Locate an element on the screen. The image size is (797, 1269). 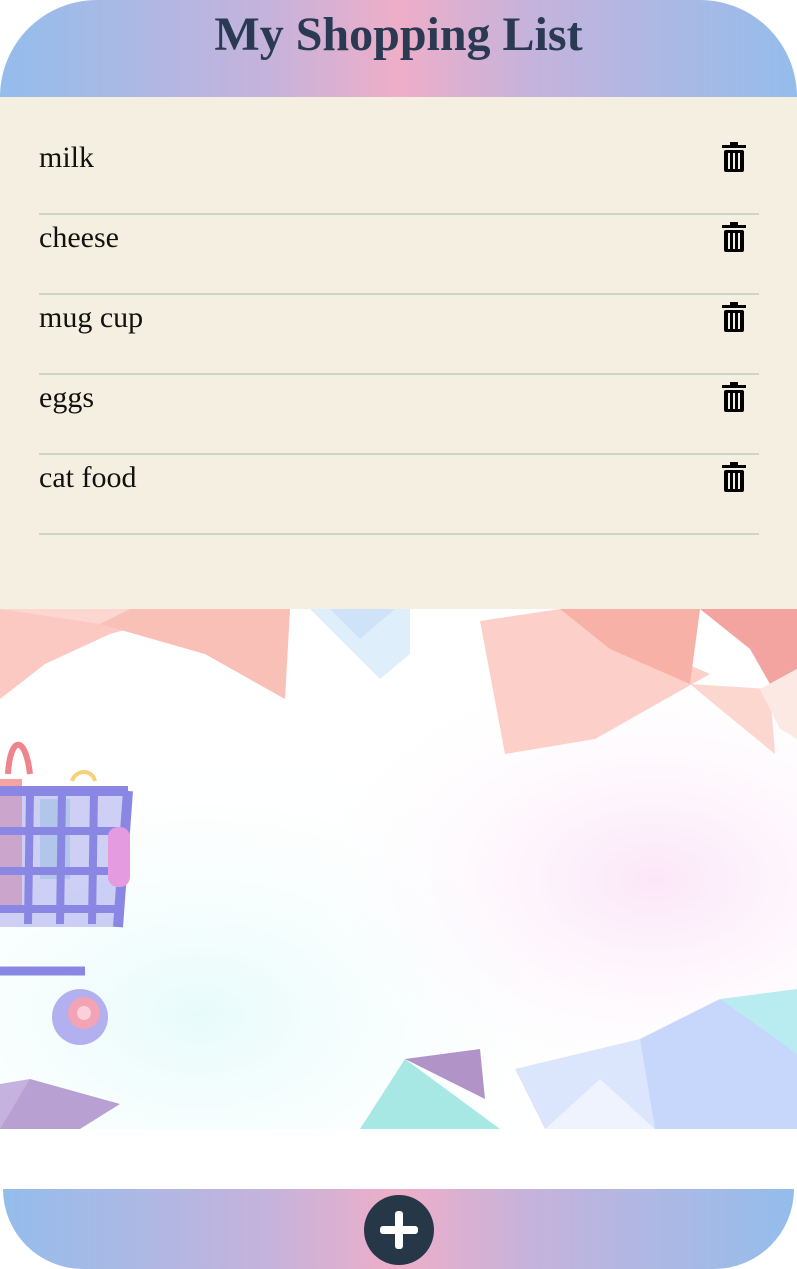
plus-icon is located at coordinates (399, 1230).